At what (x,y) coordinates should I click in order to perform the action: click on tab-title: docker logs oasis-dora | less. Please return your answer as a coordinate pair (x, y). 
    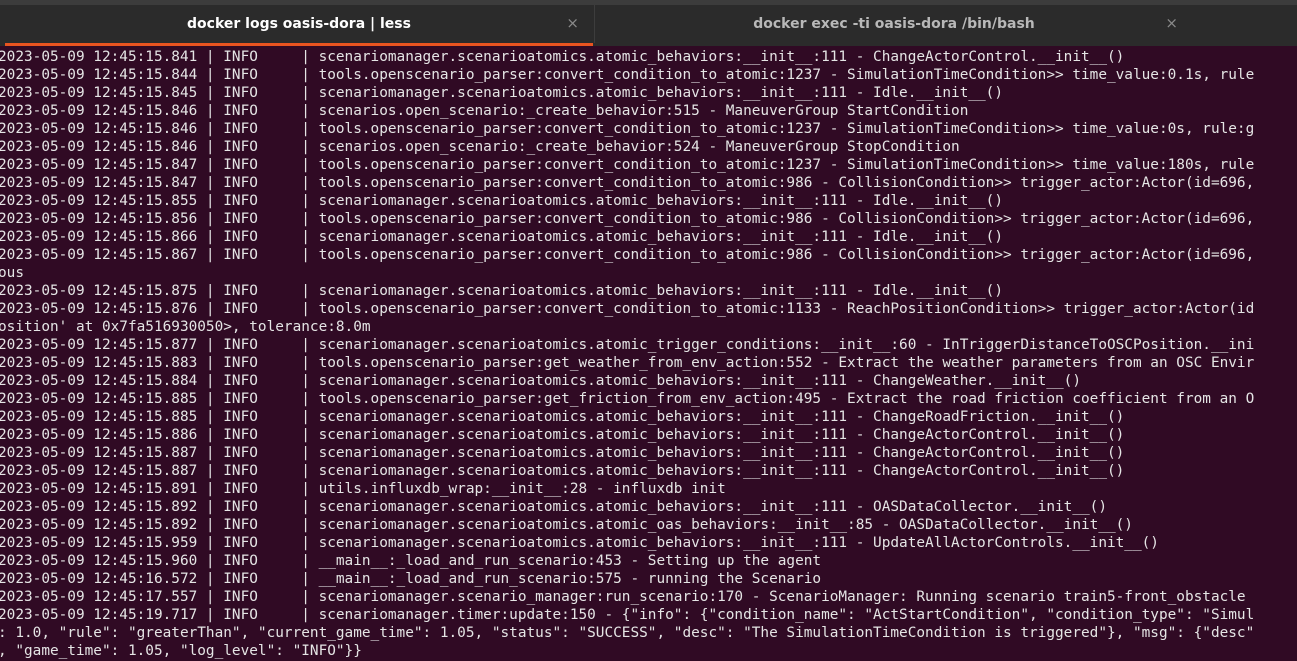
    Looking at the image, I should click on (299, 24).